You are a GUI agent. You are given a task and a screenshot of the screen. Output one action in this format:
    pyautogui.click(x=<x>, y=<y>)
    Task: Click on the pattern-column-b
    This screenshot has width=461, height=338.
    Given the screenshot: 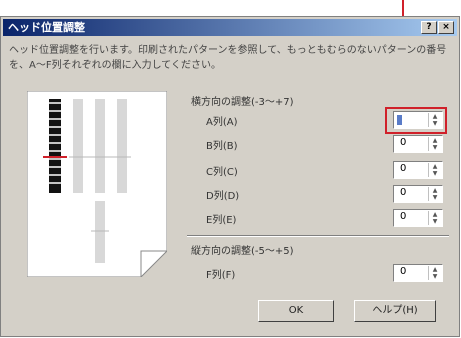 What is the action you would take?
    pyautogui.click(x=78, y=146)
    